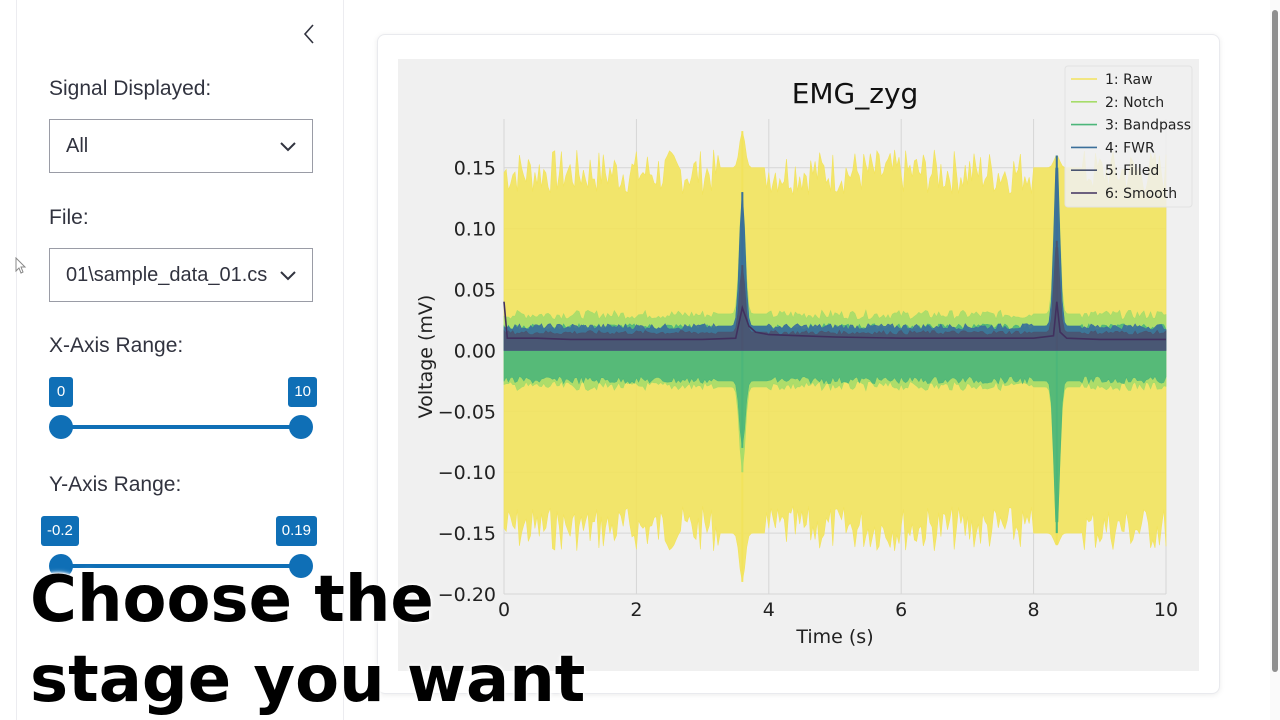 Image resolution: width=1280 pixels, height=720 pixels. What do you see at coordinates (467, 595) in the screenshot?
I see `y-tick-label: −0.20` at bounding box center [467, 595].